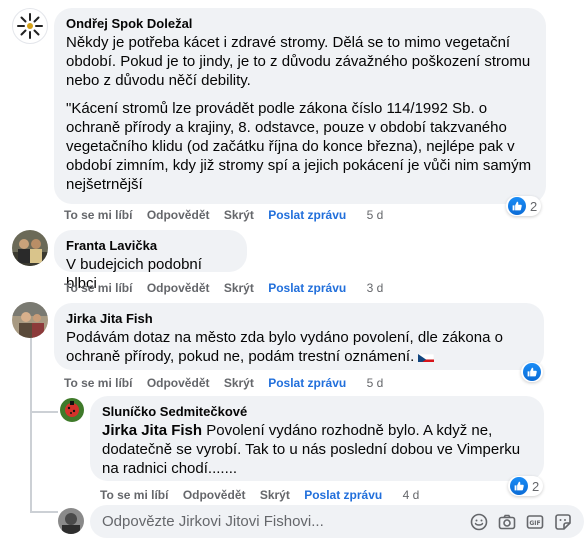 This screenshot has height=541, width=588. What do you see at coordinates (31, 422) in the screenshot?
I see `thread-line-main` at bounding box center [31, 422].